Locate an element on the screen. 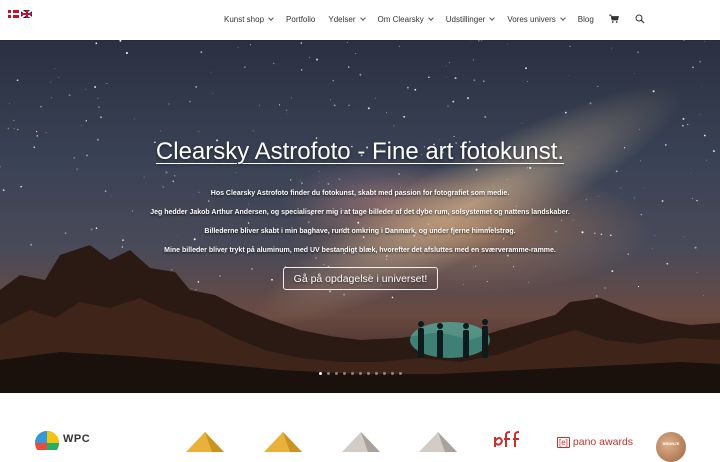 This screenshot has height=462, width=720. nav-item-ydelser: Ydelser is located at coordinates (347, 19).